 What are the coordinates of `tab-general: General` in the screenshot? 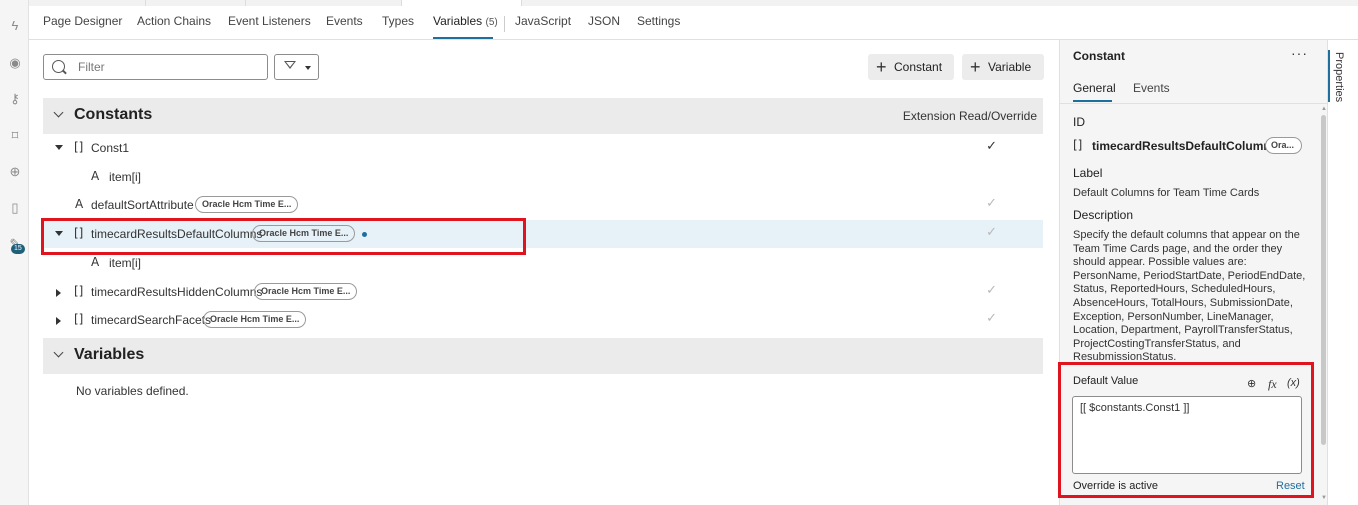 It's located at (1094, 88).